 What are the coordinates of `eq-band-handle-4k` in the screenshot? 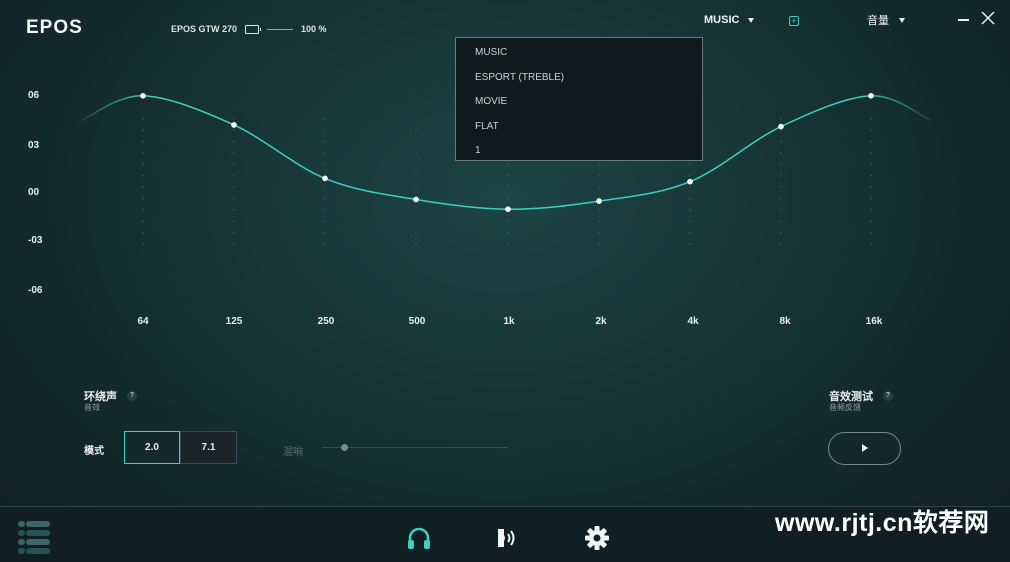 It's located at (690, 181).